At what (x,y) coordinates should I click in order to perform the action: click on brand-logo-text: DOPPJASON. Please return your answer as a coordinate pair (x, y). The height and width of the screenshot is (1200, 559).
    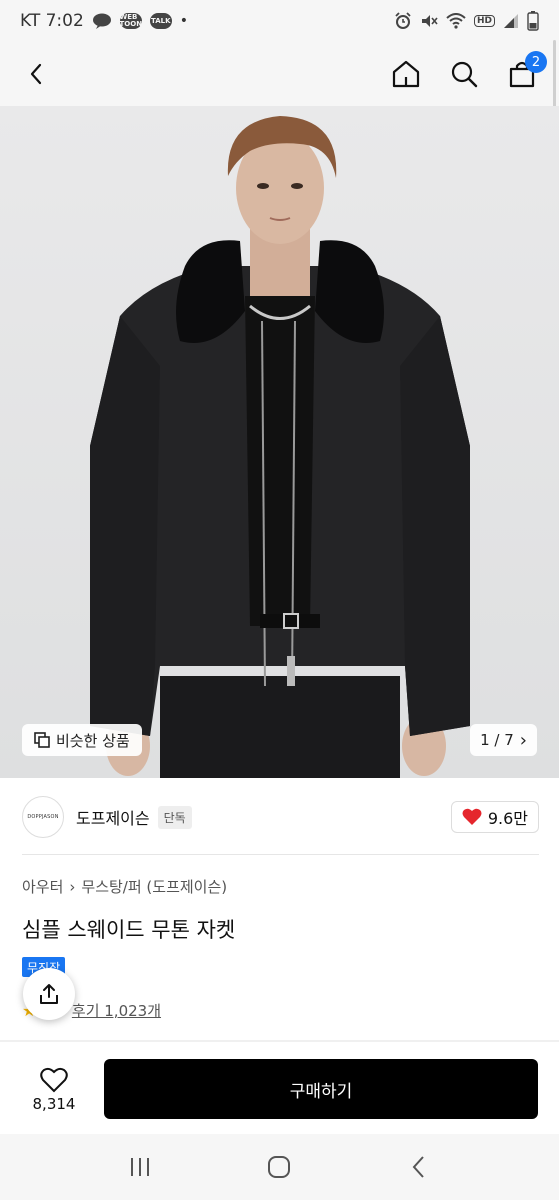
    Looking at the image, I should click on (43, 817).